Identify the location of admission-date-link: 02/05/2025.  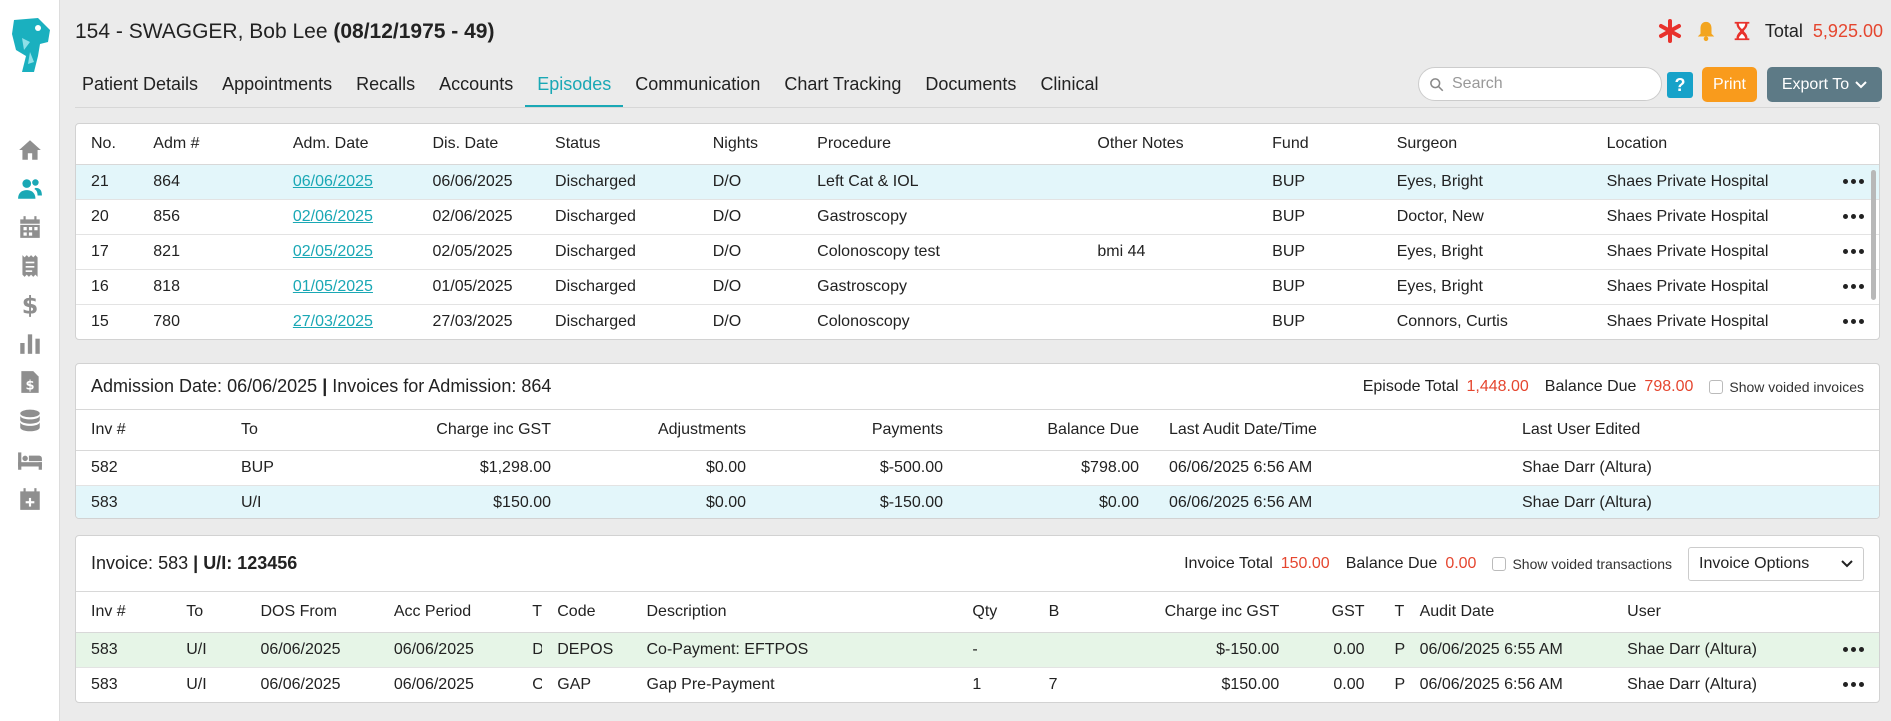
(333, 251).